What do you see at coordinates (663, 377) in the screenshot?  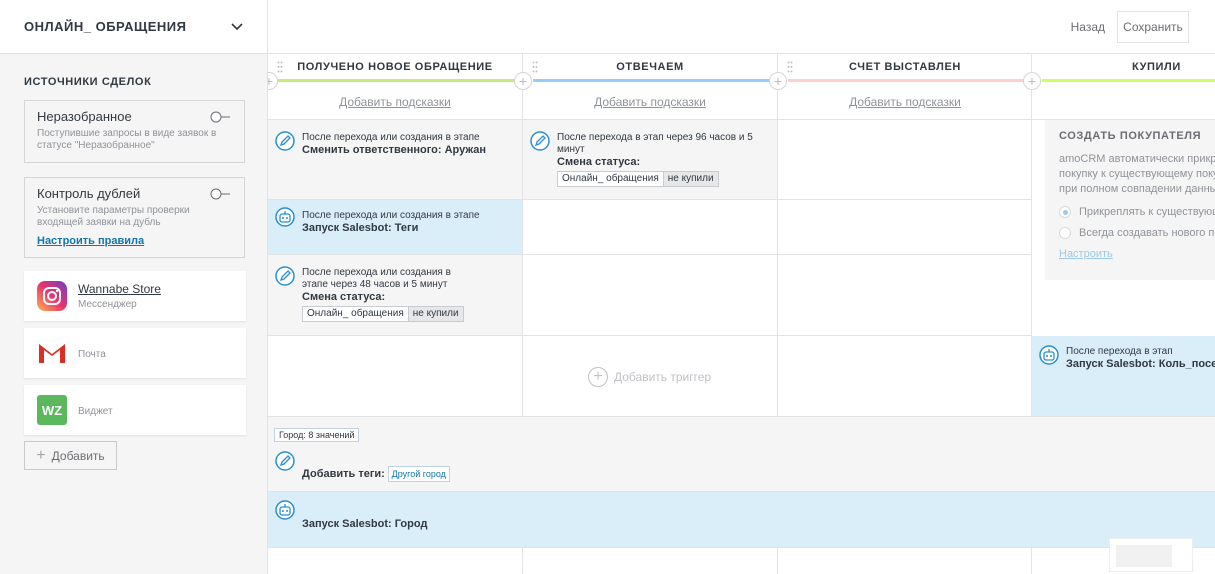 I see `add-trigger-label: Добавить триггер` at bounding box center [663, 377].